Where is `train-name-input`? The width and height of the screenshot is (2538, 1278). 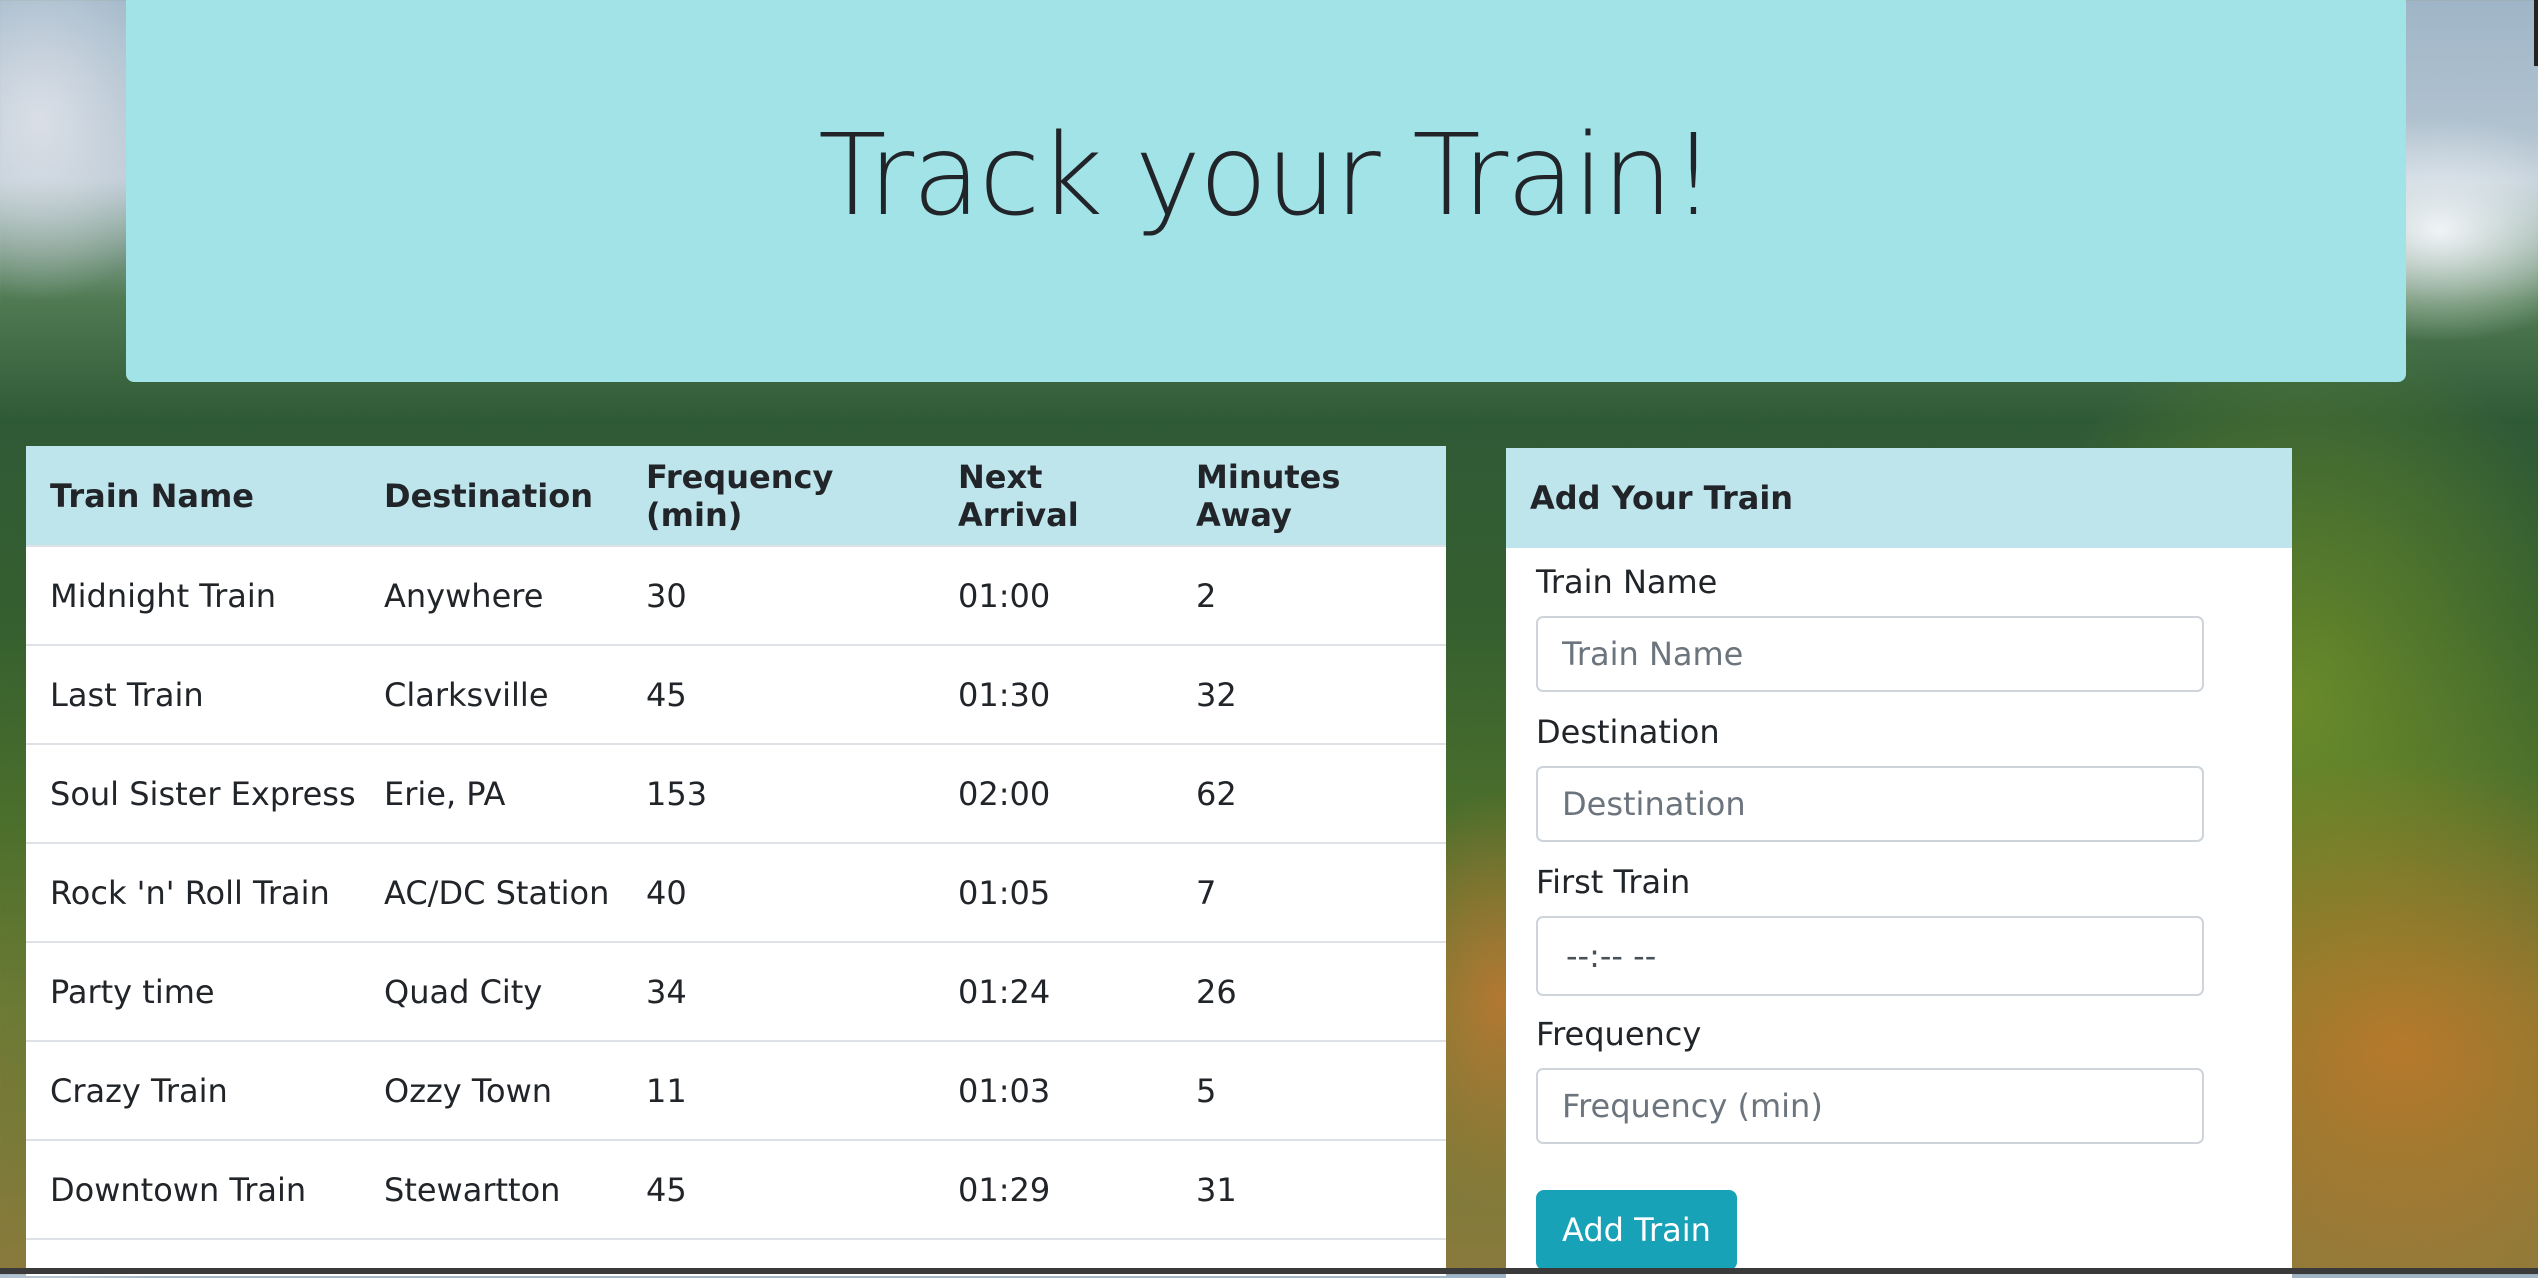 train-name-input is located at coordinates (1870, 654).